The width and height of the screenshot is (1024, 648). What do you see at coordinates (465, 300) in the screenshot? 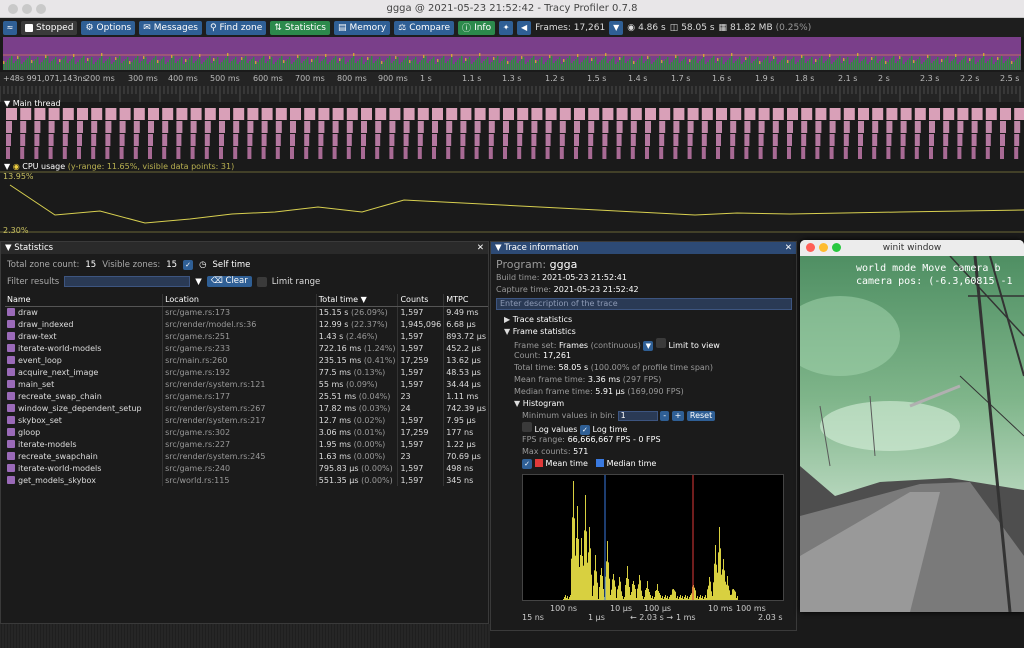
I see `col-mtpc: MTPC` at bounding box center [465, 300].